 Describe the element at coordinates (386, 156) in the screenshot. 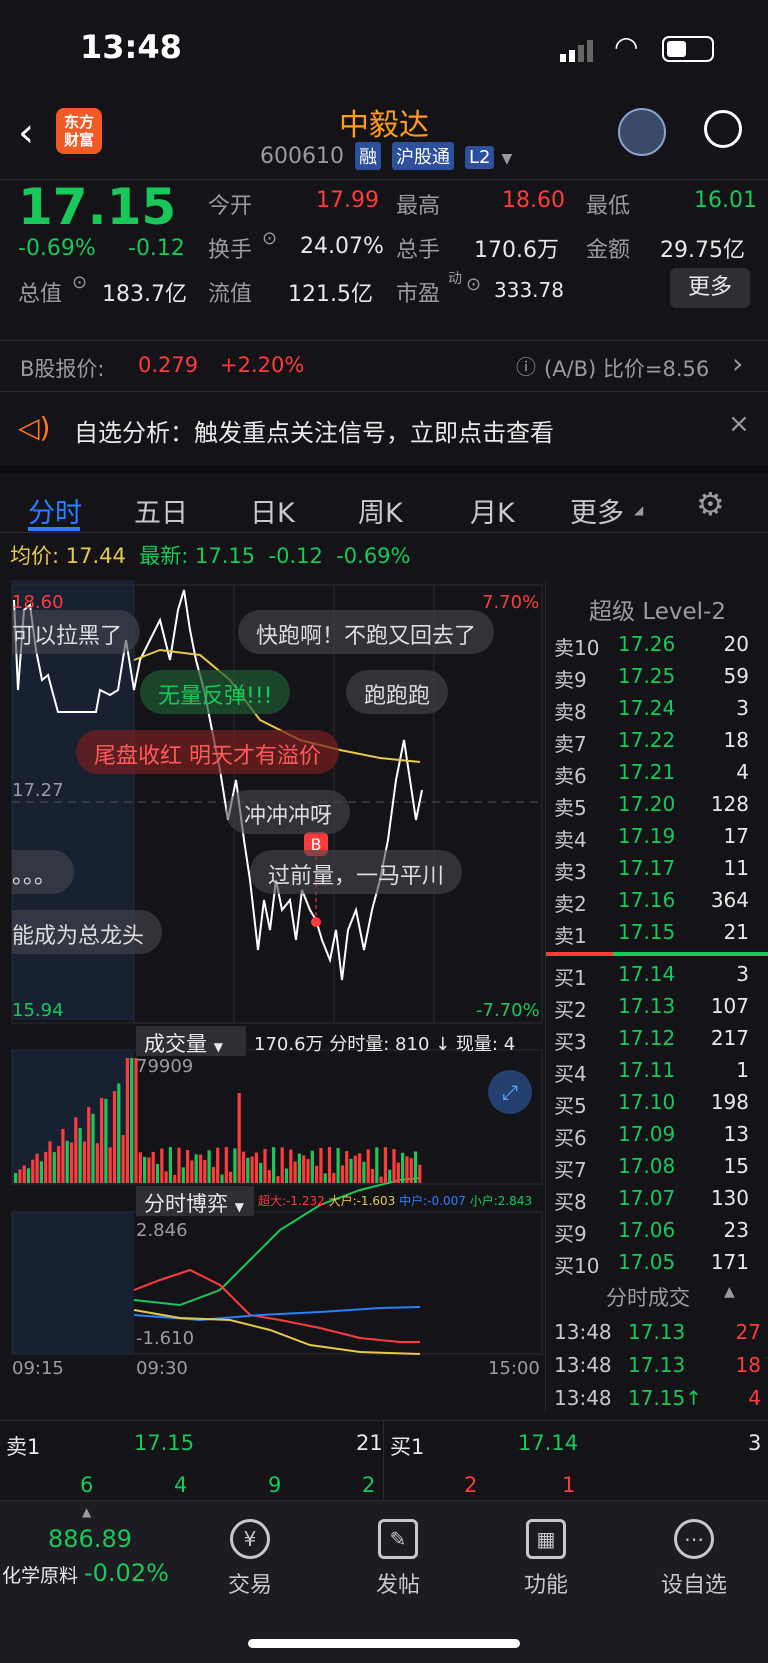

I see `stock-code-row: 600610 融 沪股通 L2 ▼` at that location.